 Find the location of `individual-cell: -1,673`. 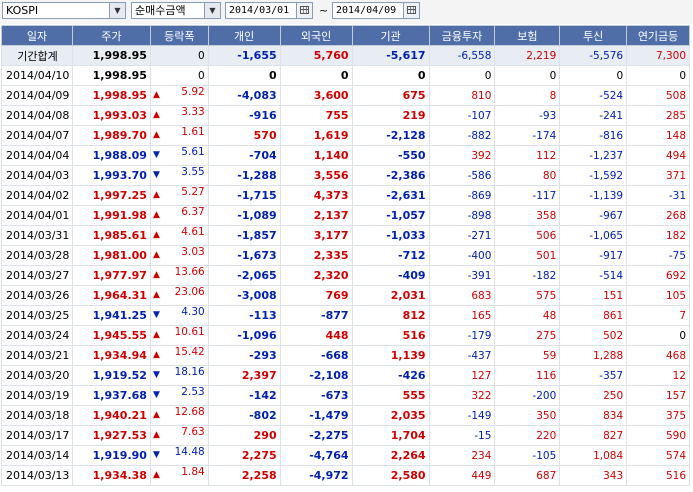

individual-cell: -1,673 is located at coordinates (244, 255).